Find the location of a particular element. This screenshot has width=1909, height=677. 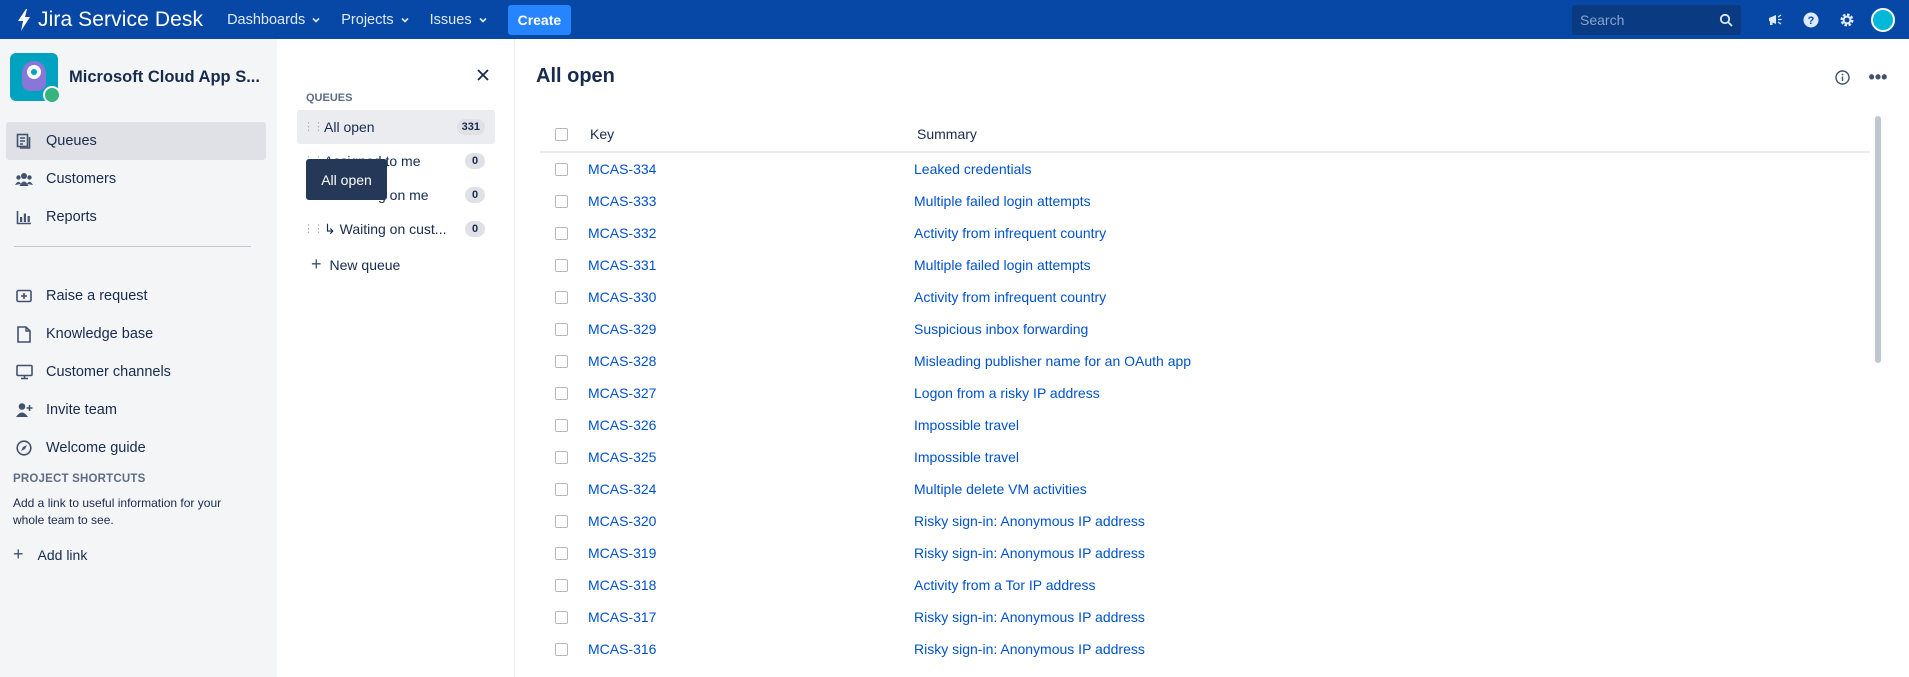

issue-key-link: MCAS-318 is located at coordinates (622, 585).